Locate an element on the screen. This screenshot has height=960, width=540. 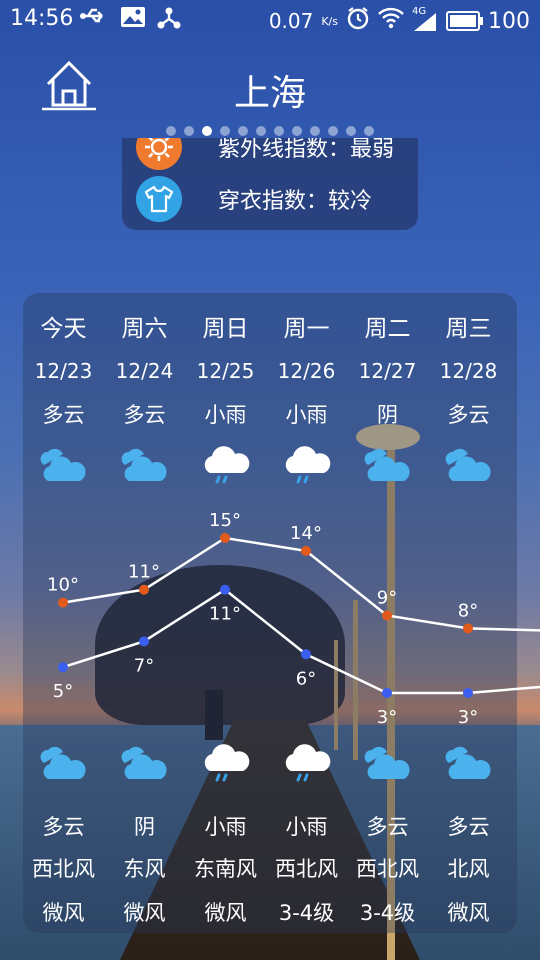
usb-icon is located at coordinates (95, 20).